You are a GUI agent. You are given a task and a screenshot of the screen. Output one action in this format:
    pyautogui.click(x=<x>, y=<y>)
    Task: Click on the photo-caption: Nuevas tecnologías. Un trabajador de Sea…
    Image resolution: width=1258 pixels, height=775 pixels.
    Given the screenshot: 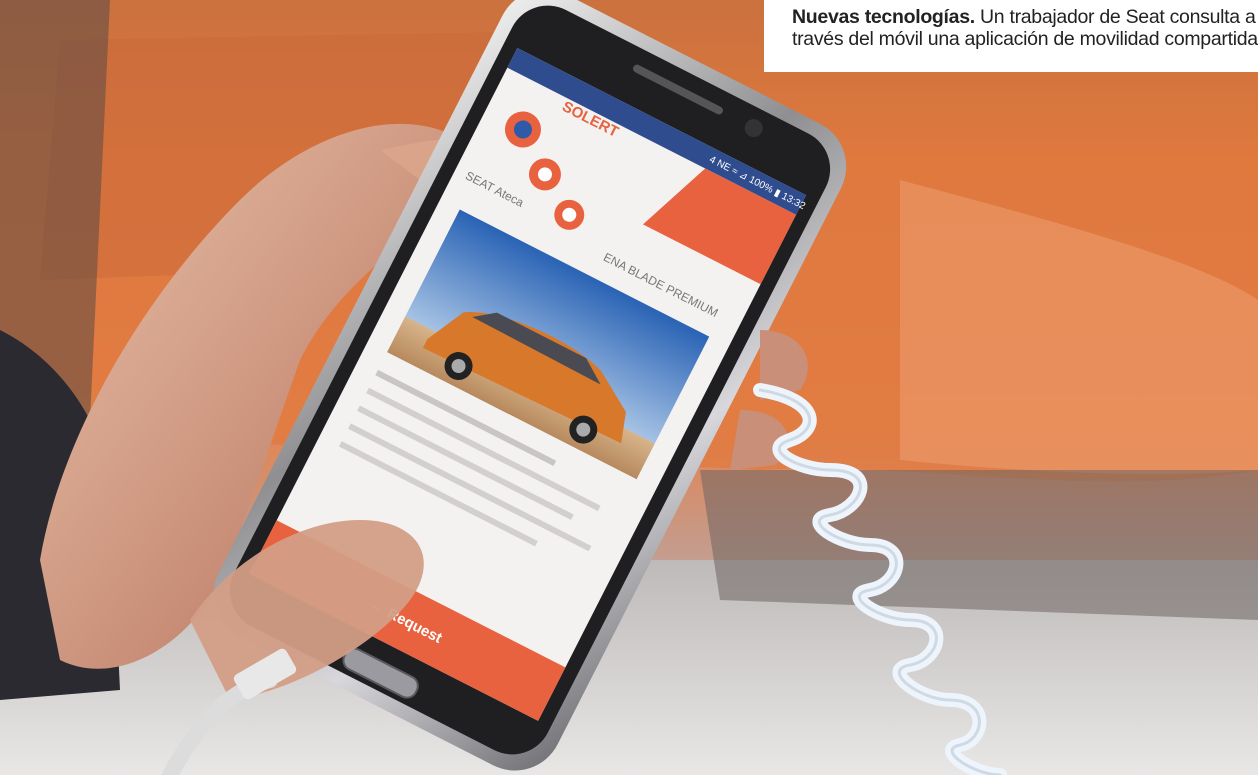 What is the action you would take?
    pyautogui.click(x=1011, y=36)
    